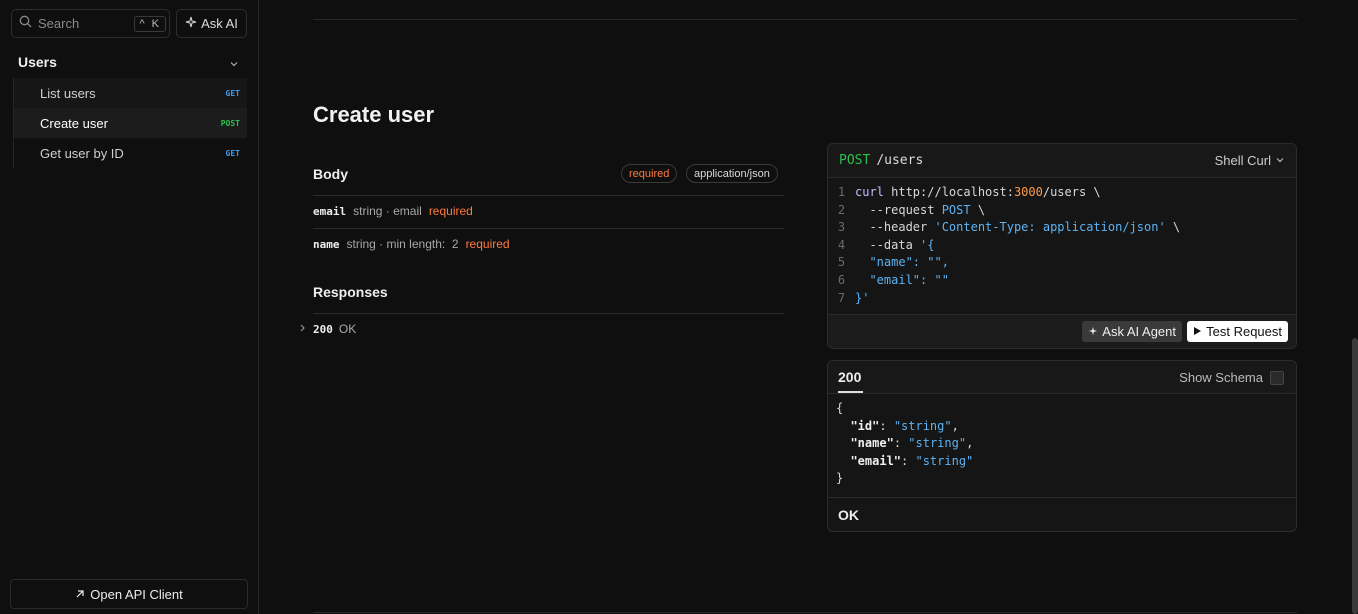 This screenshot has height=614, width=1358. Describe the element at coordinates (869, 192) in the screenshot. I see `code-token: curl` at that location.